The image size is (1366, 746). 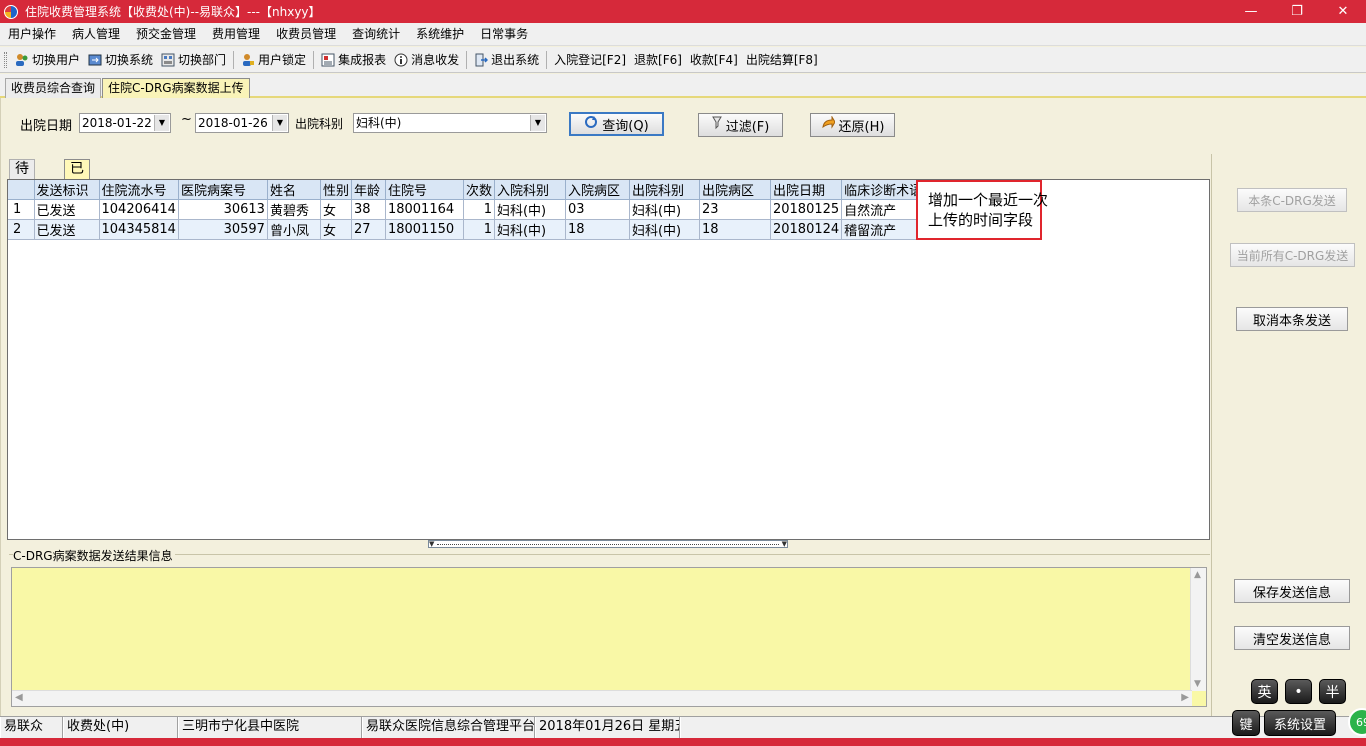 I want to click on clear-info-button: 清空发送信息, so click(x=1292, y=638).